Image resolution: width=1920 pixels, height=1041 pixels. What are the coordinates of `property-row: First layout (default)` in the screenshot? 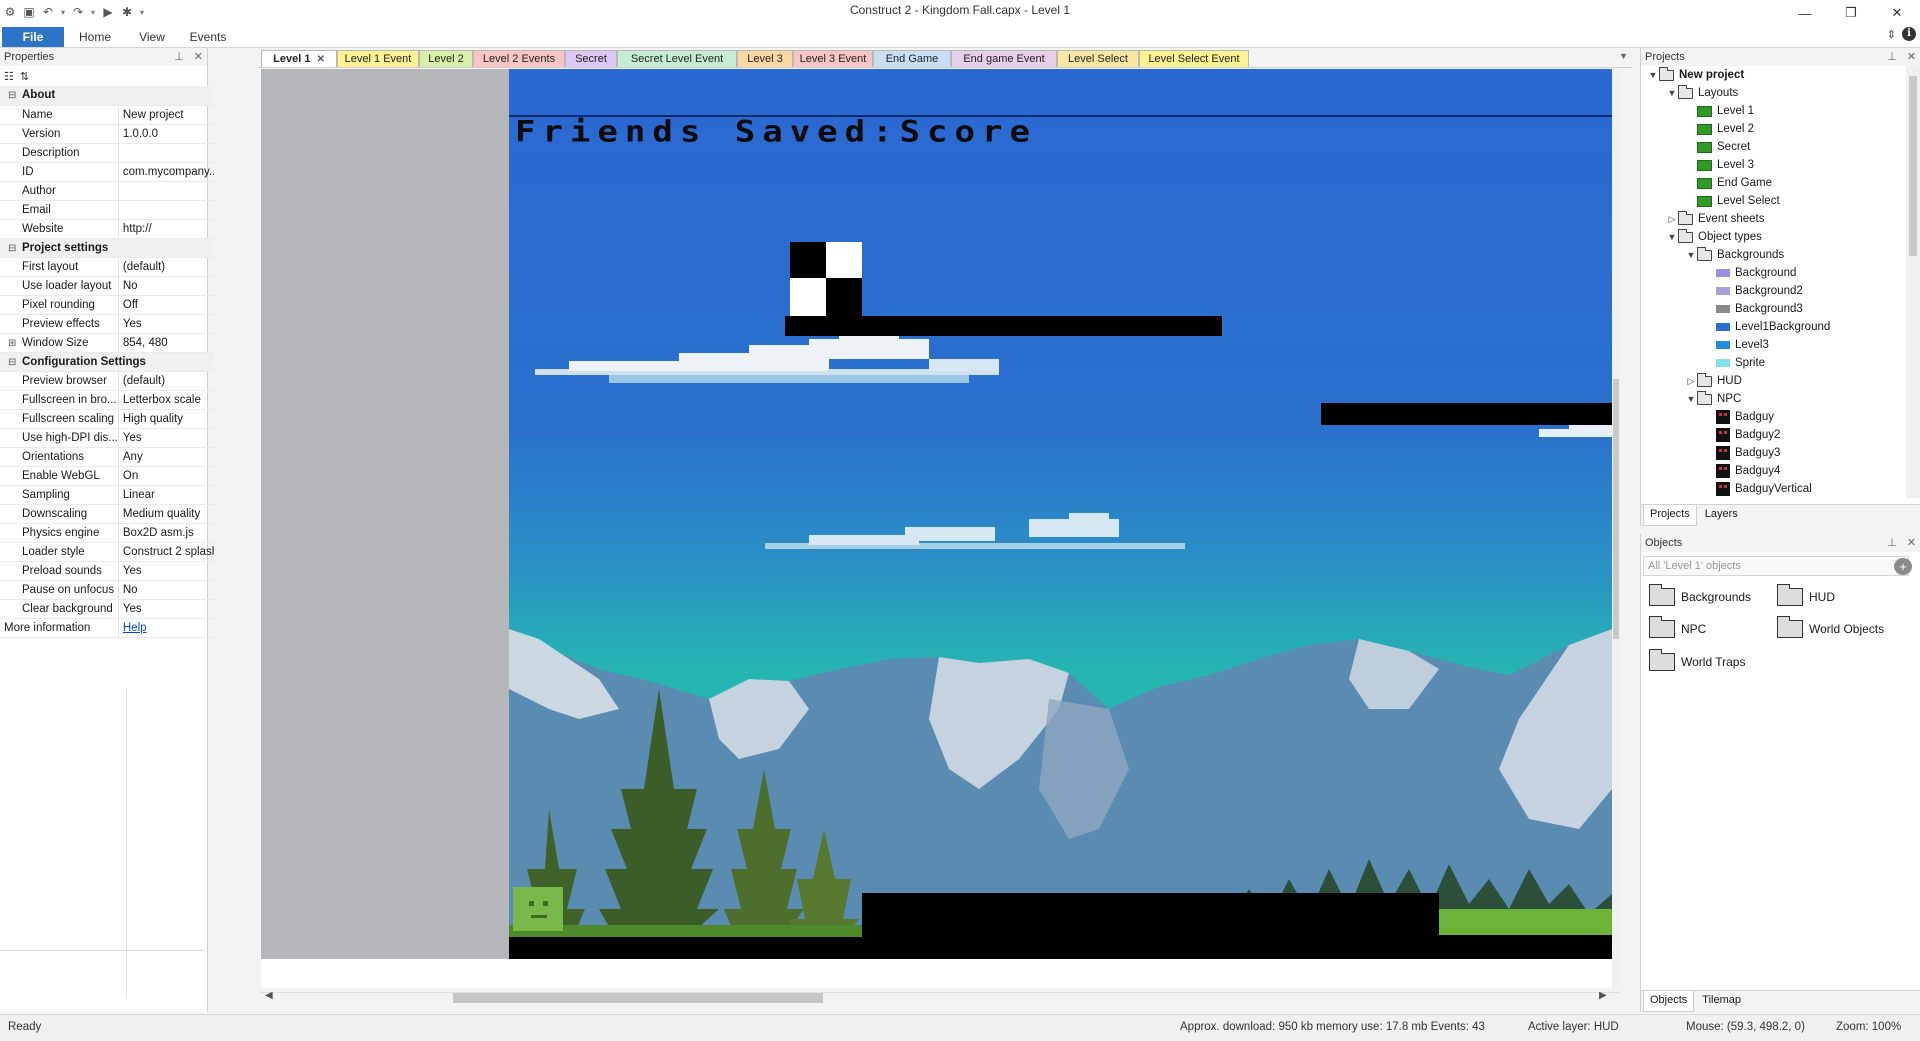 It's located at (107, 267).